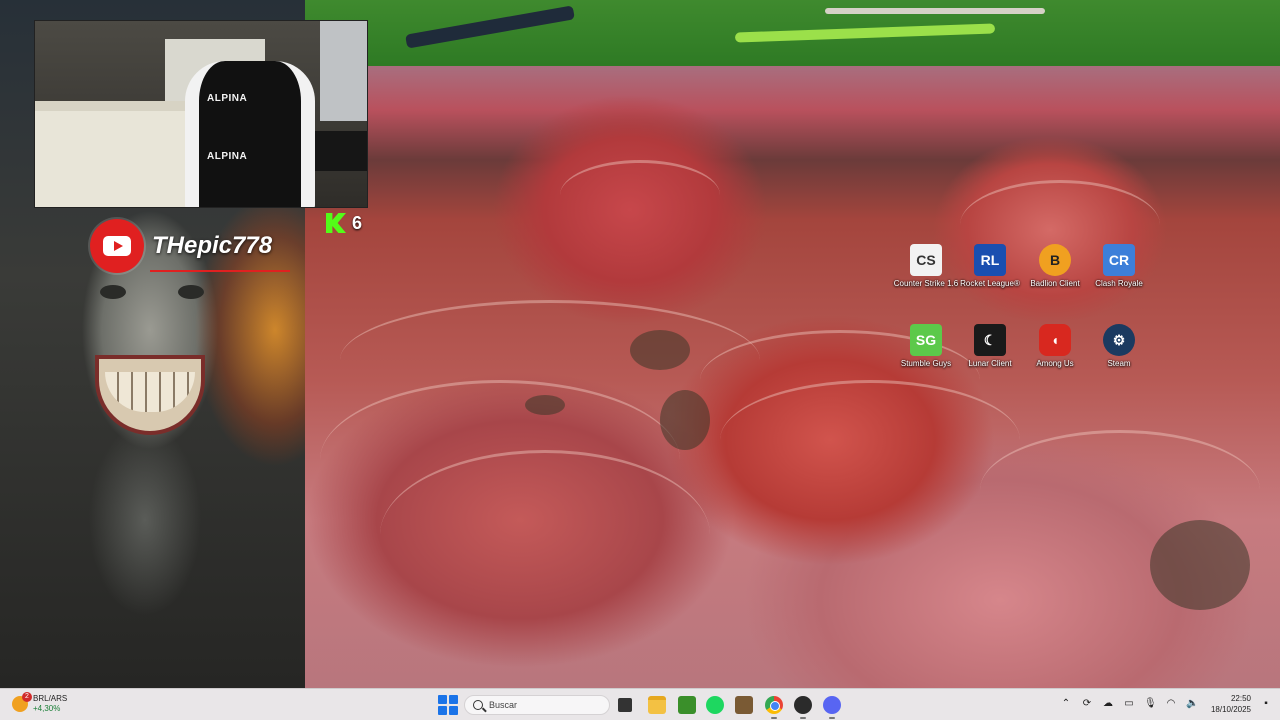  Describe the element at coordinates (1119, 363) in the screenshot. I see `desktop-icon-label: Steam` at that location.